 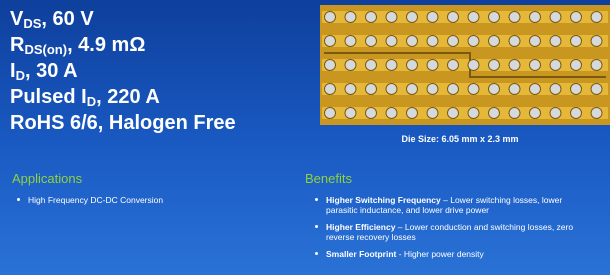 I want to click on applications-heading: Applications, so click(x=47, y=178).